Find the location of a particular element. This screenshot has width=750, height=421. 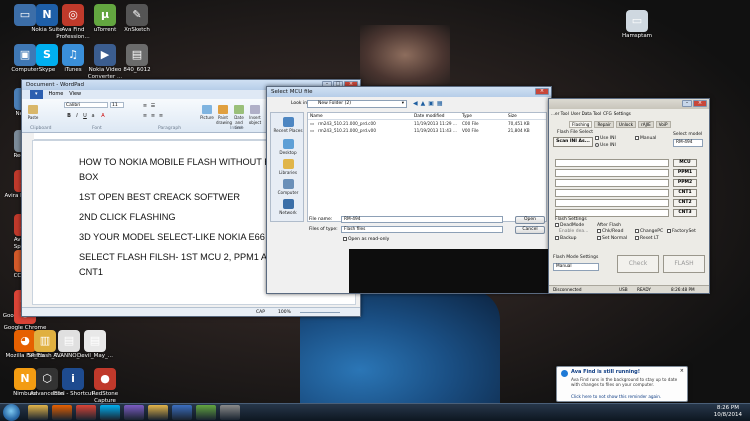

tab-unlock: Unlock is located at coordinates (626, 124).